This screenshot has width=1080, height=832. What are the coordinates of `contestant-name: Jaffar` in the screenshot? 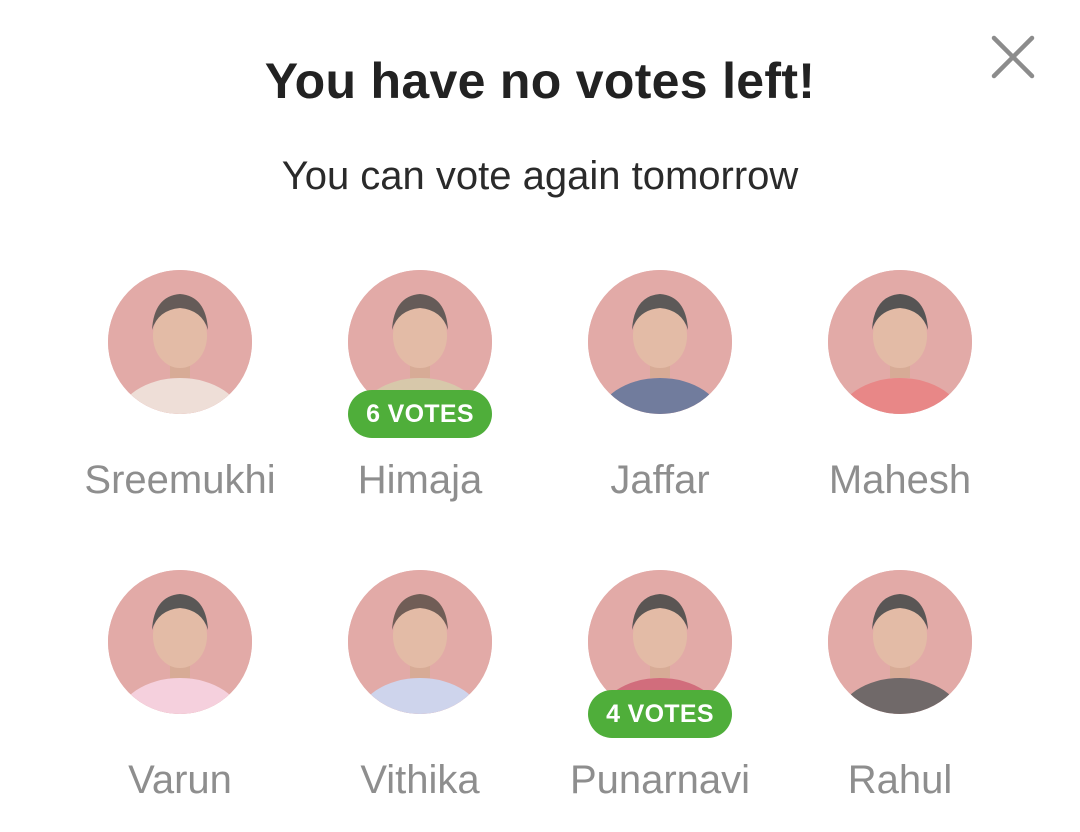 It's located at (660, 480).